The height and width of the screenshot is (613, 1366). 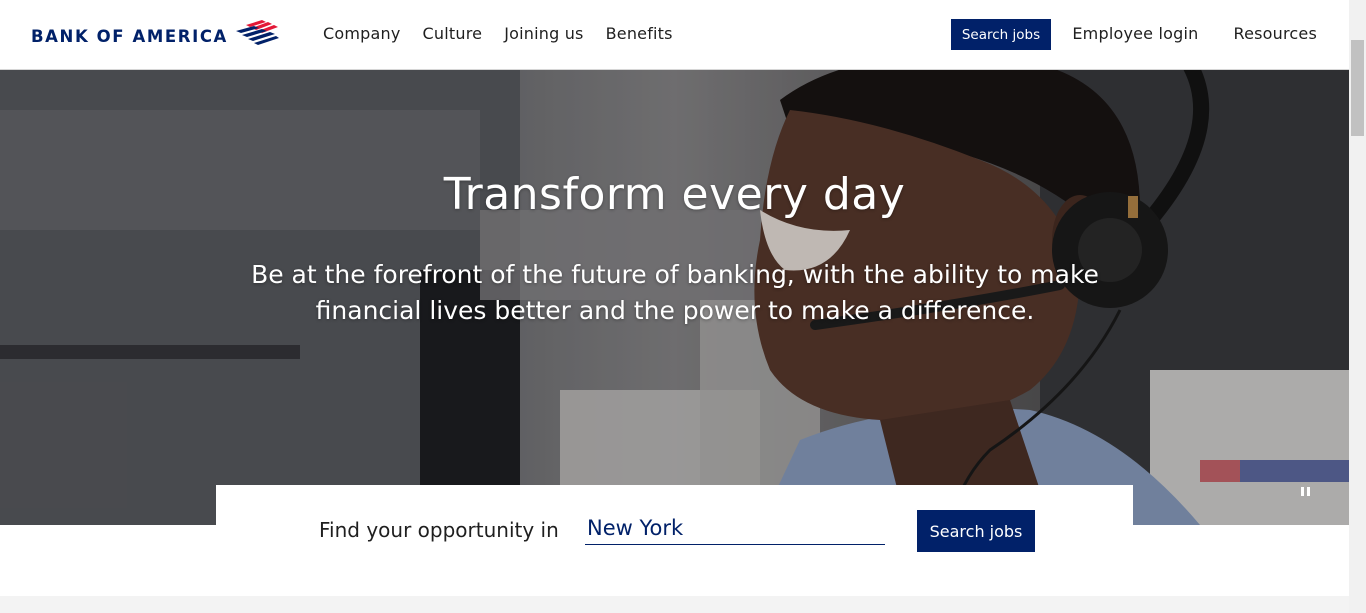 What do you see at coordinates (543, 34) in the screenshot?
I see `nav-joining-us: Joining us` at bounding box center [543, 34].